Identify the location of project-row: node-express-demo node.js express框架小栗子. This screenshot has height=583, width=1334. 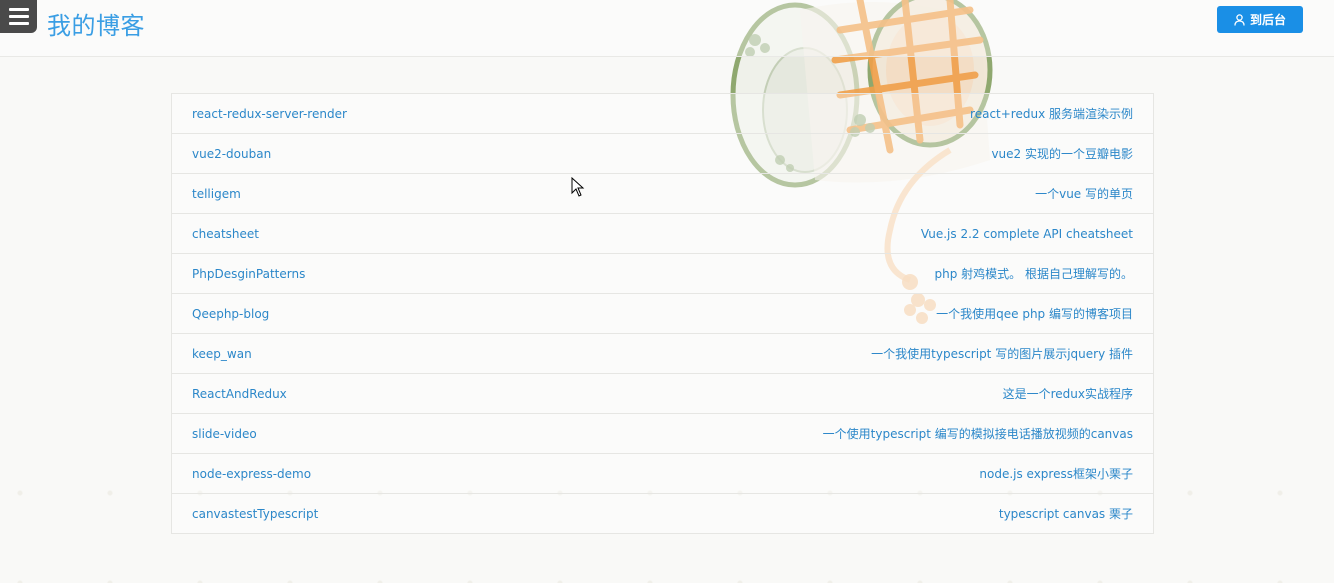
(662, 474).